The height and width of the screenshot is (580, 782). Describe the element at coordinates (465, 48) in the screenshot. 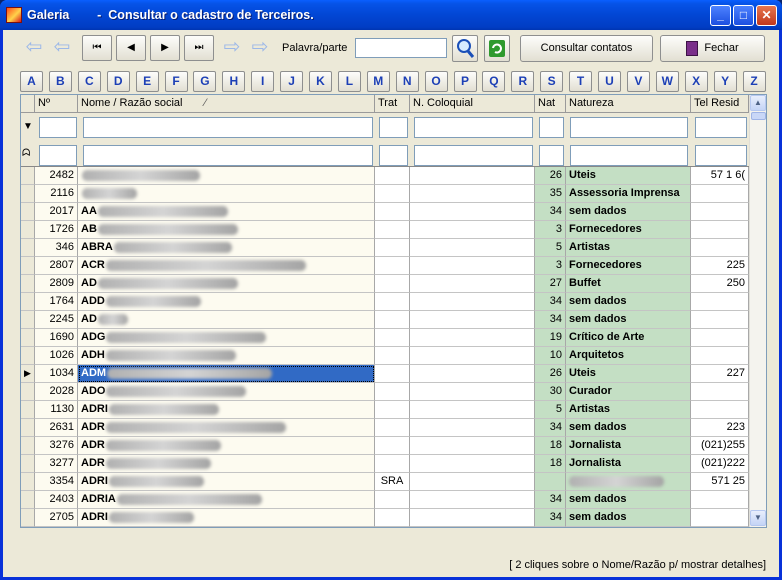

I see `search-button` at that location.